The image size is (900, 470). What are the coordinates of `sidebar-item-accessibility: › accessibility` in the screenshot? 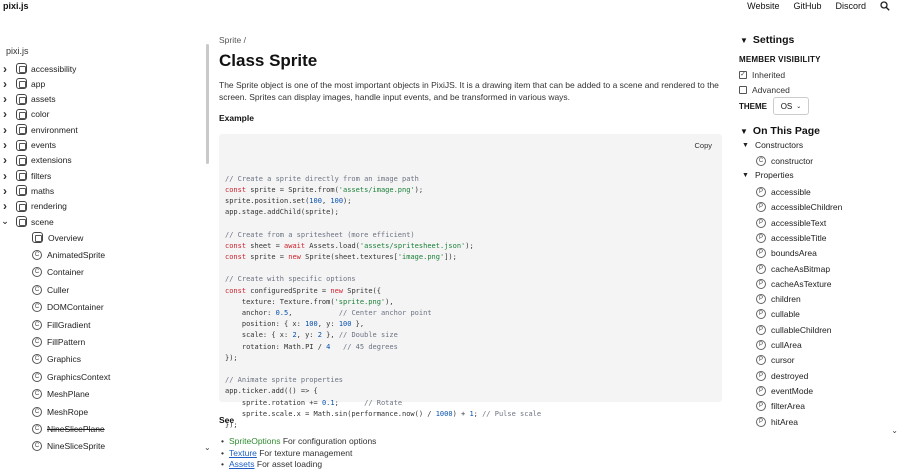 It's located at (38, 68).